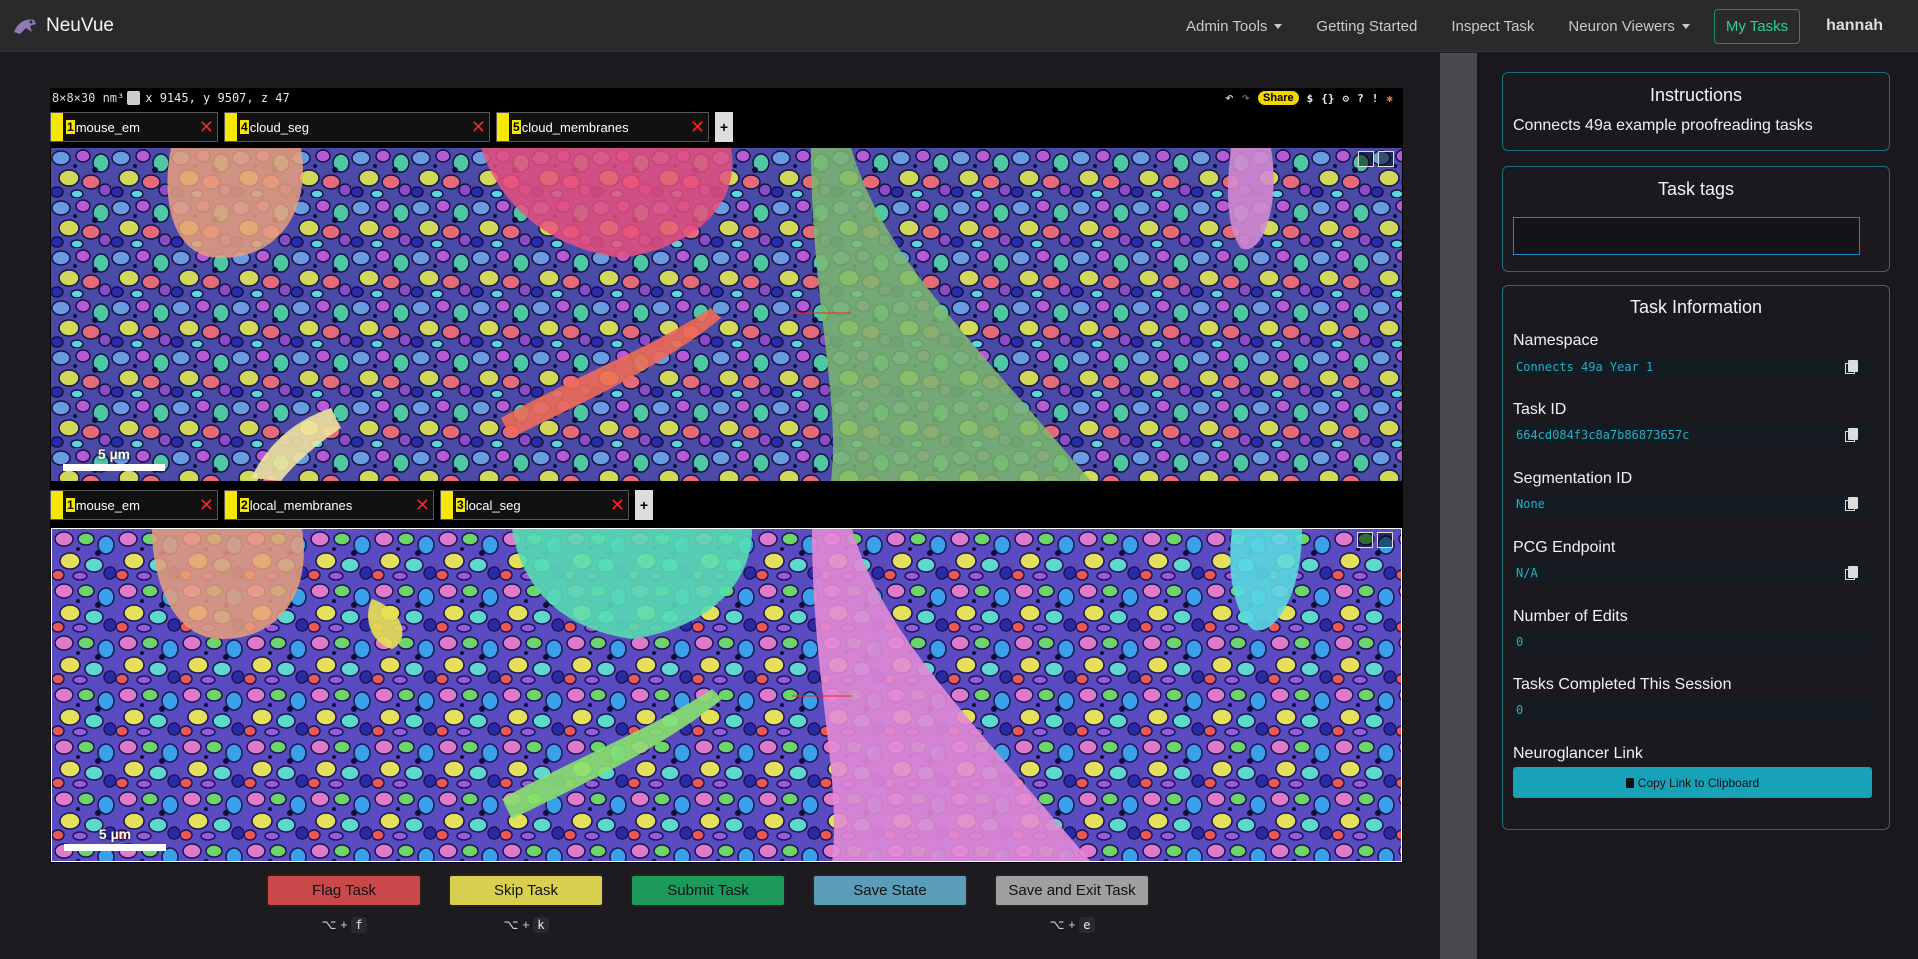 This screenshot has width=1918, height=959. What do you see at coordinates (1692, 782) in the screenshot?
I see `copy-link-button: Copy Link to Clipboard` at bounding box center [1692, 782].